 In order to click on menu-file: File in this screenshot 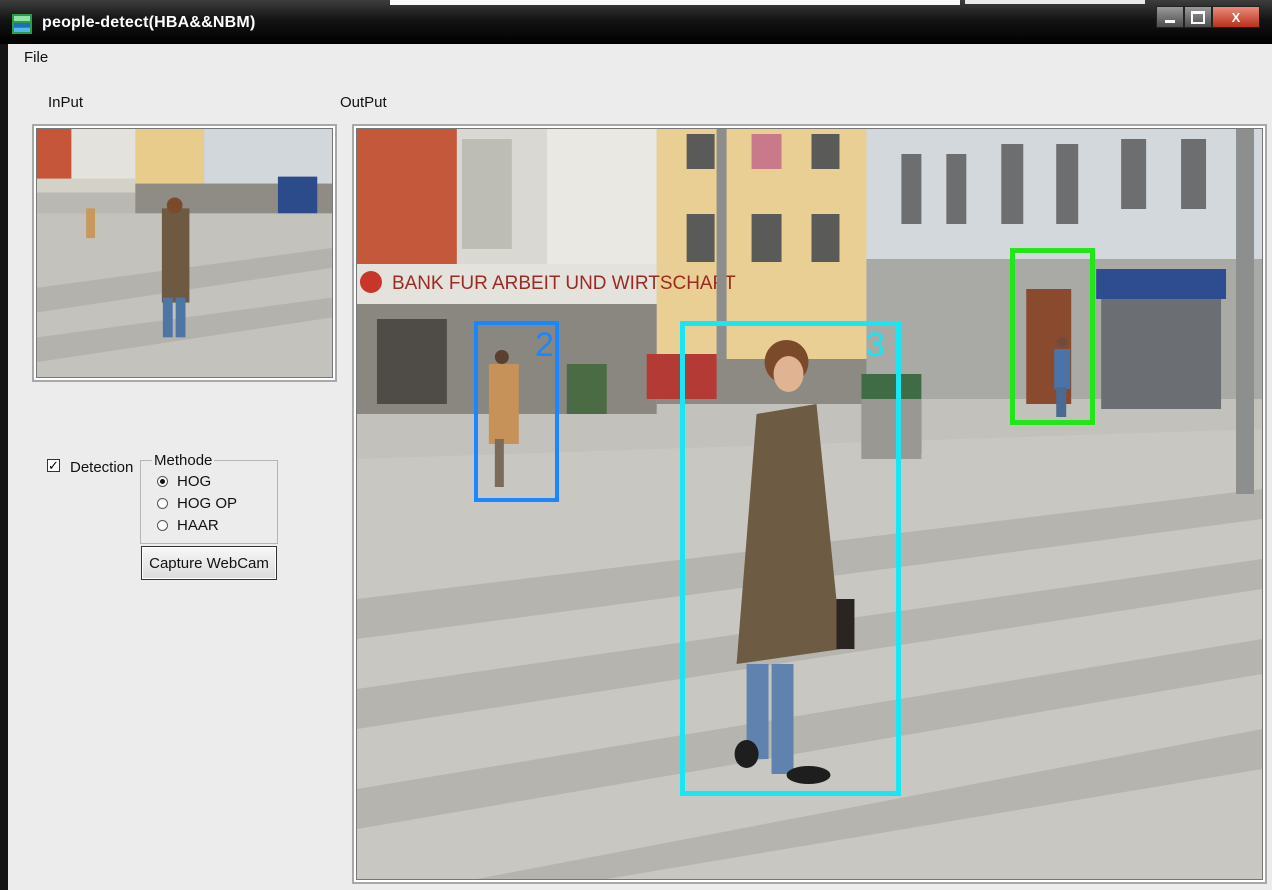, I will do `click(36, 57)`.